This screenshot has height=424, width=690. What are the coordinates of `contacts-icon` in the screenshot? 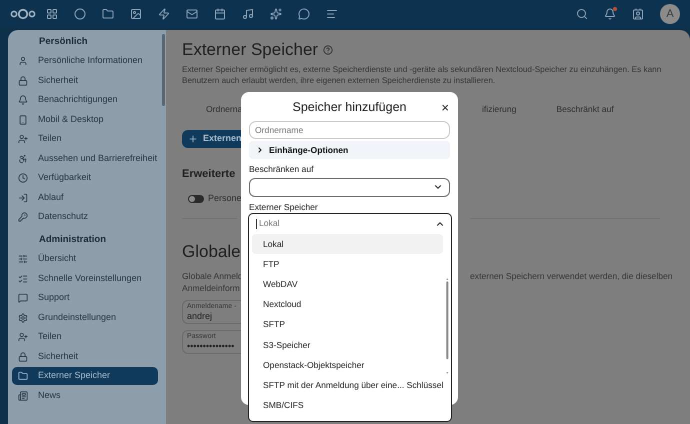 It's located at (638, 14).